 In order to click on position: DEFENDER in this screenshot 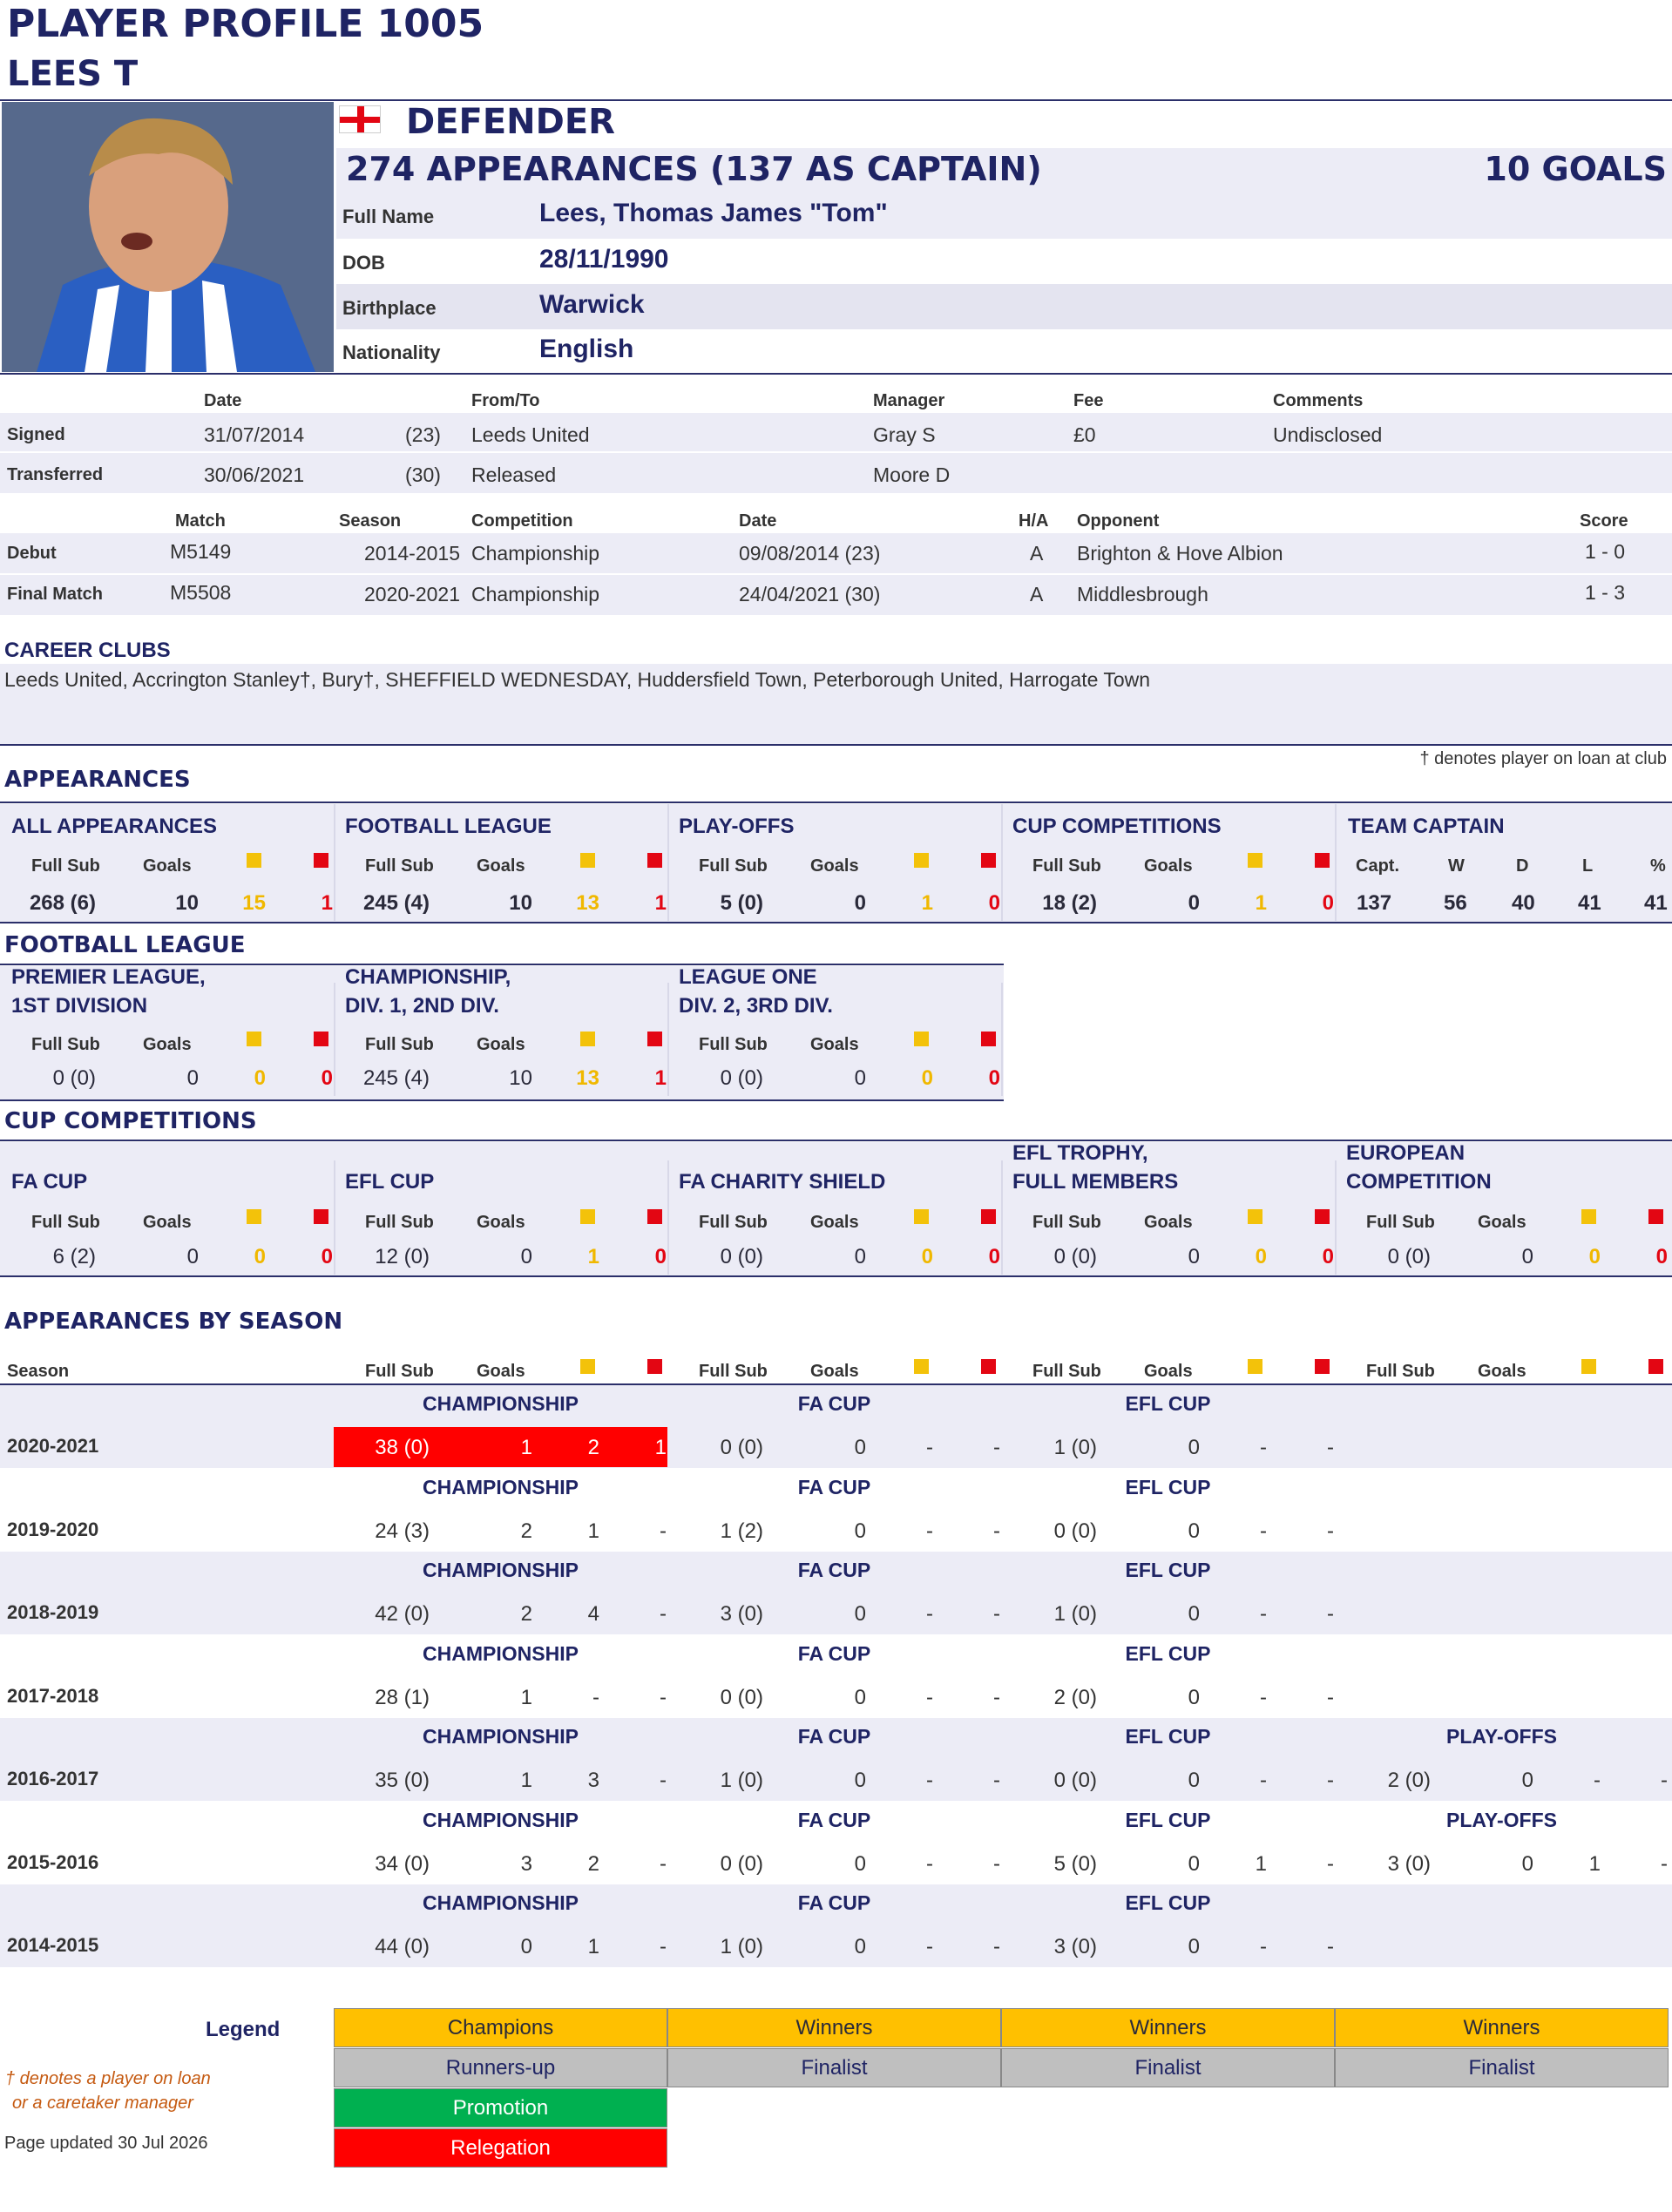, I will do `click(510, 122)`.